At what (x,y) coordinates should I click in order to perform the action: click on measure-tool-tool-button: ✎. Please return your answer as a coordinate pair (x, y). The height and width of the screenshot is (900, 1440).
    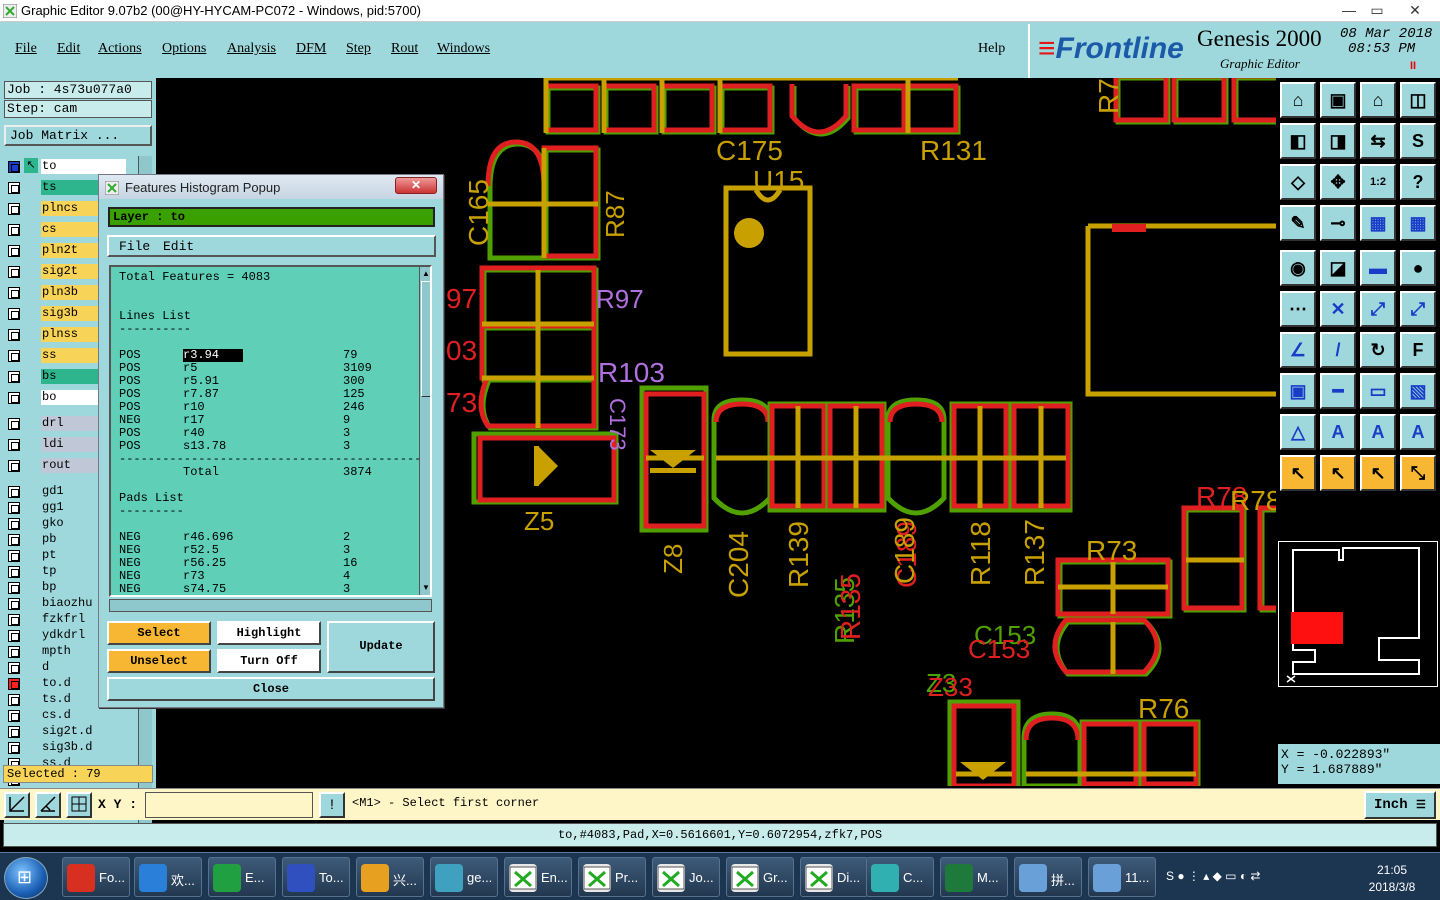
    Looking at the image, I should click on (1298, 223).